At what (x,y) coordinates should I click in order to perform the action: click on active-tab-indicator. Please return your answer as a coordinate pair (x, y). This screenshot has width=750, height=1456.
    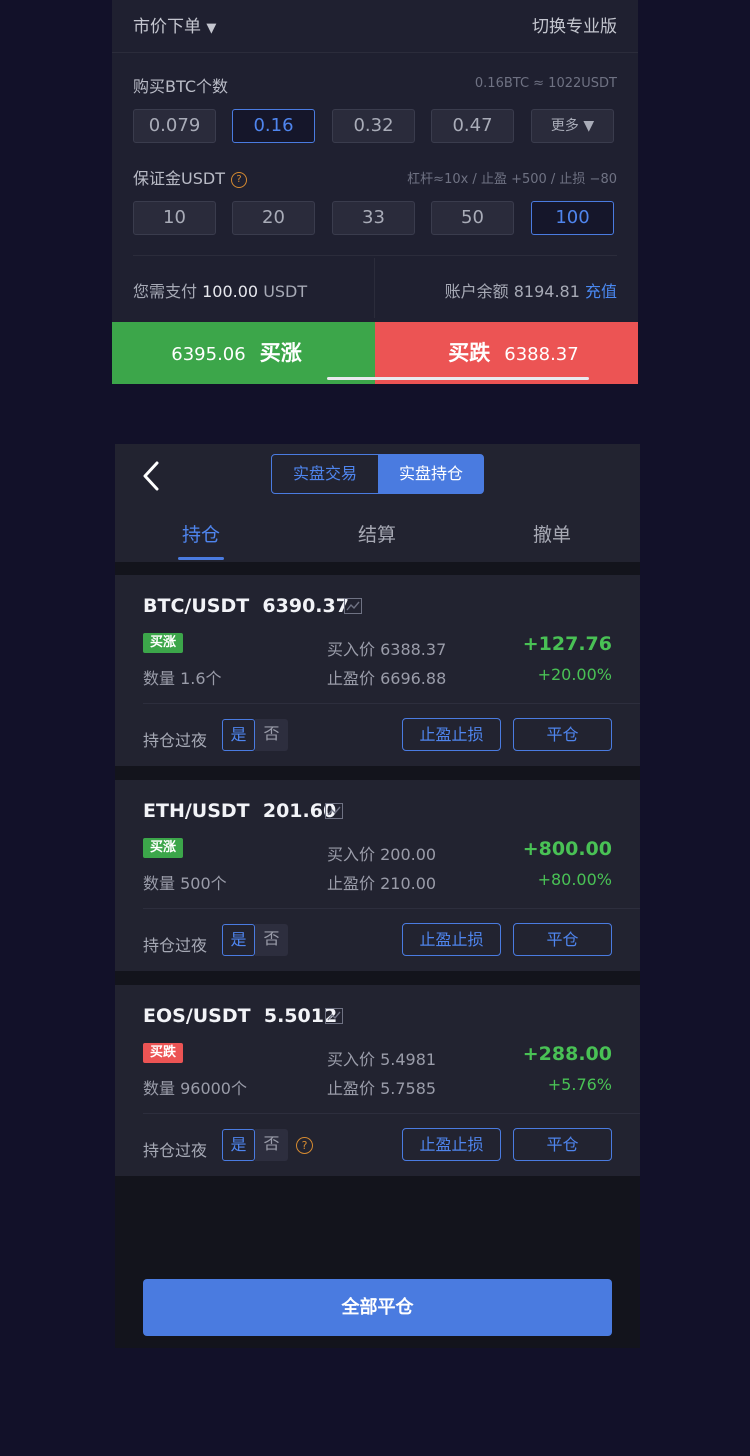
    Looking at the image, I should click on (201, 558).